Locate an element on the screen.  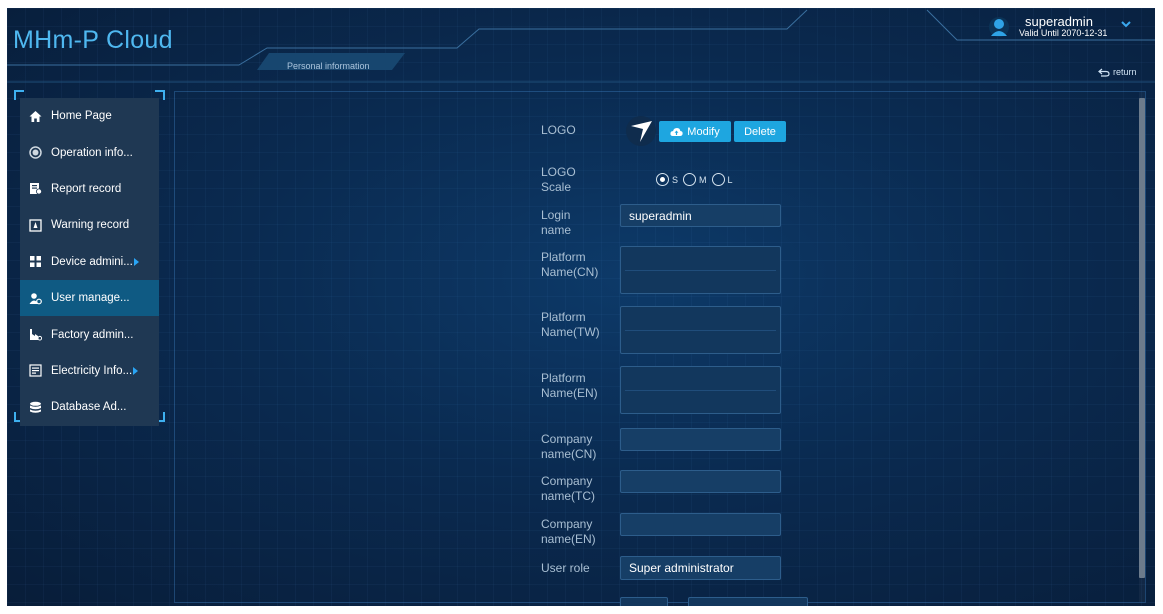
factory-icon is located at coordinates (35, 334).